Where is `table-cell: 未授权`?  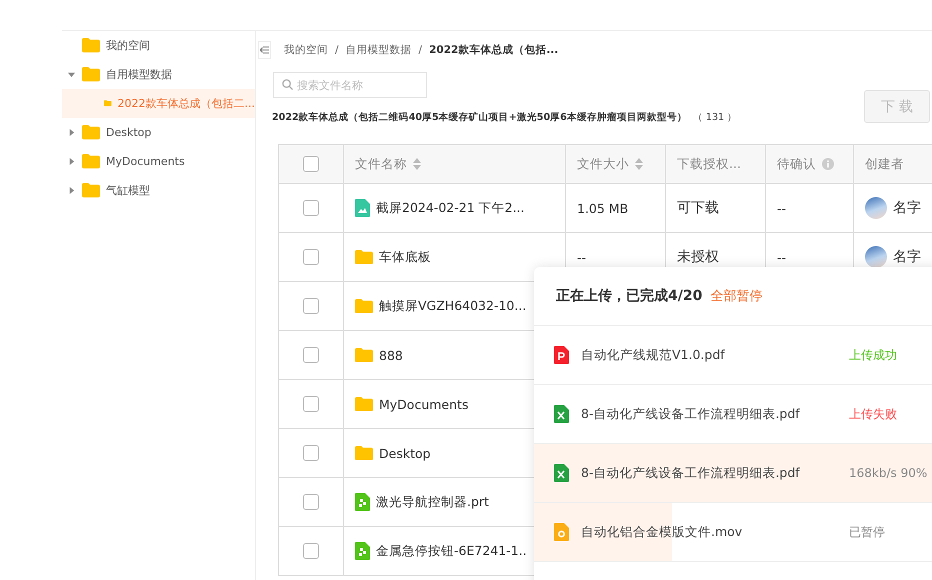
table-cell: 未授权 is located at coordinates (698, 257).